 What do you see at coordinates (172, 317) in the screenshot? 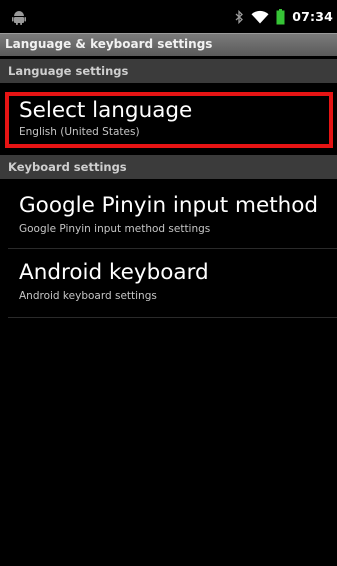
I see `divider` at bounding box center [172, 317].